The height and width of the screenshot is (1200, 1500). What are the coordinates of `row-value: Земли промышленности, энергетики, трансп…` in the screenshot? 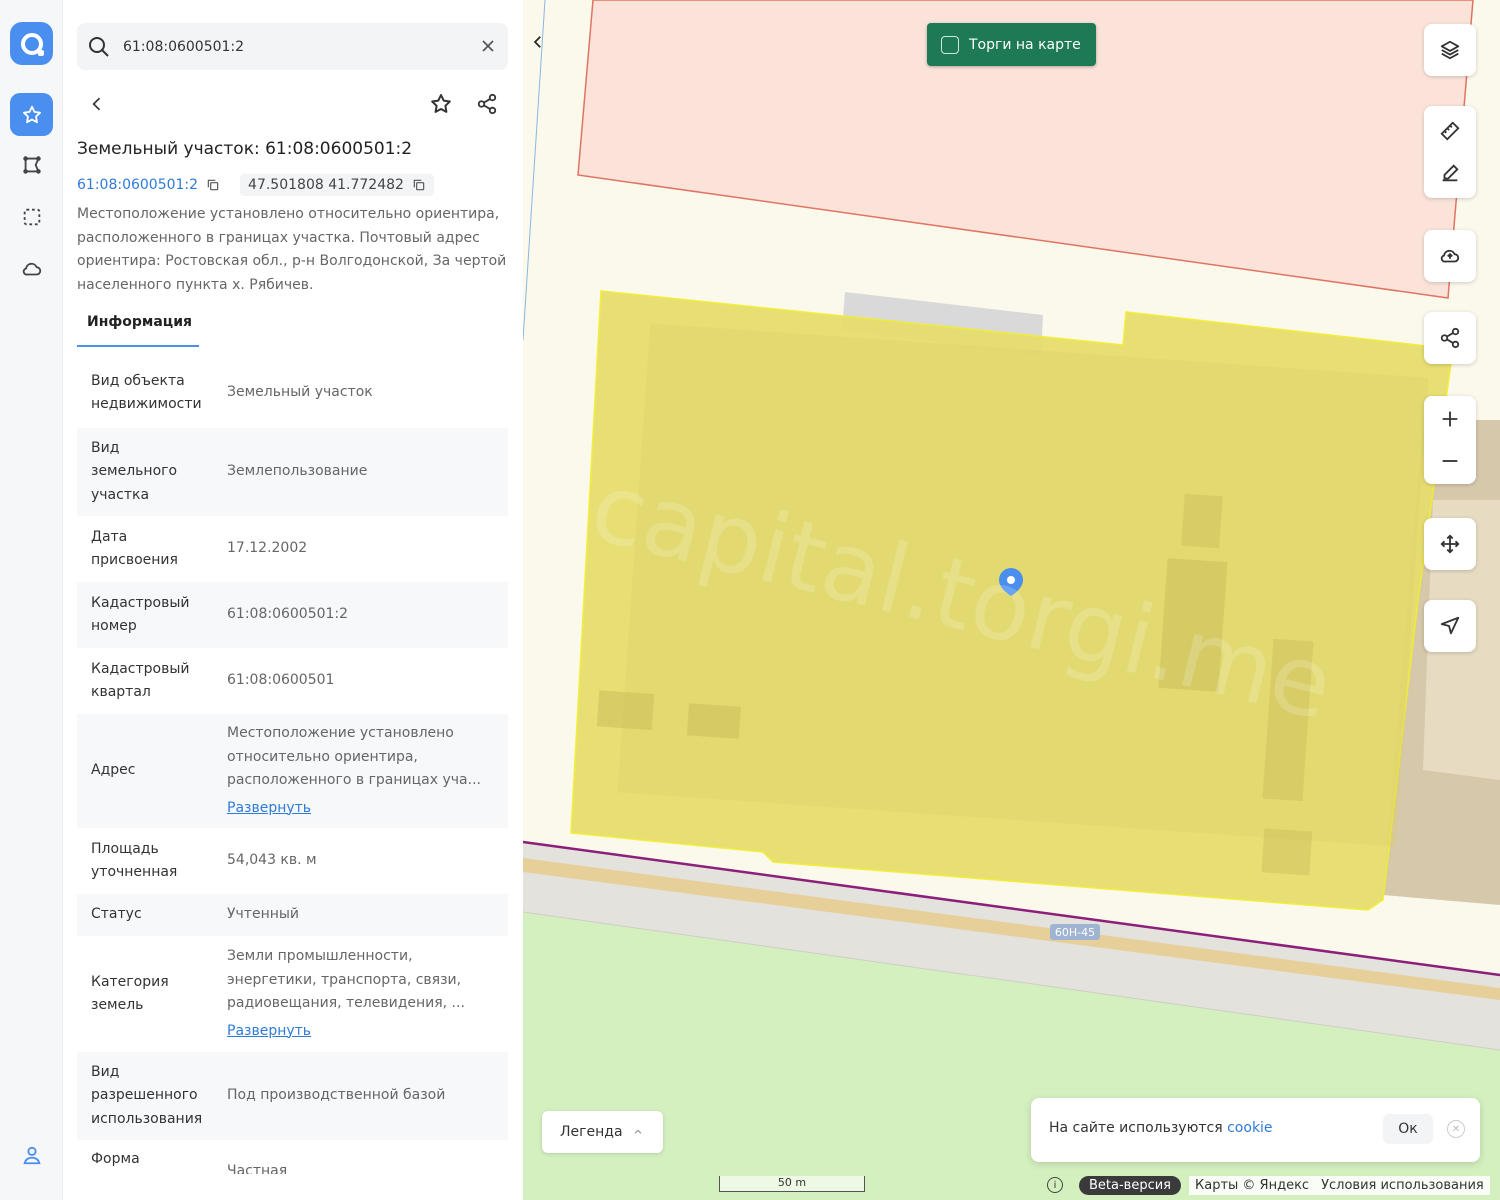 It's located at (360, 994).